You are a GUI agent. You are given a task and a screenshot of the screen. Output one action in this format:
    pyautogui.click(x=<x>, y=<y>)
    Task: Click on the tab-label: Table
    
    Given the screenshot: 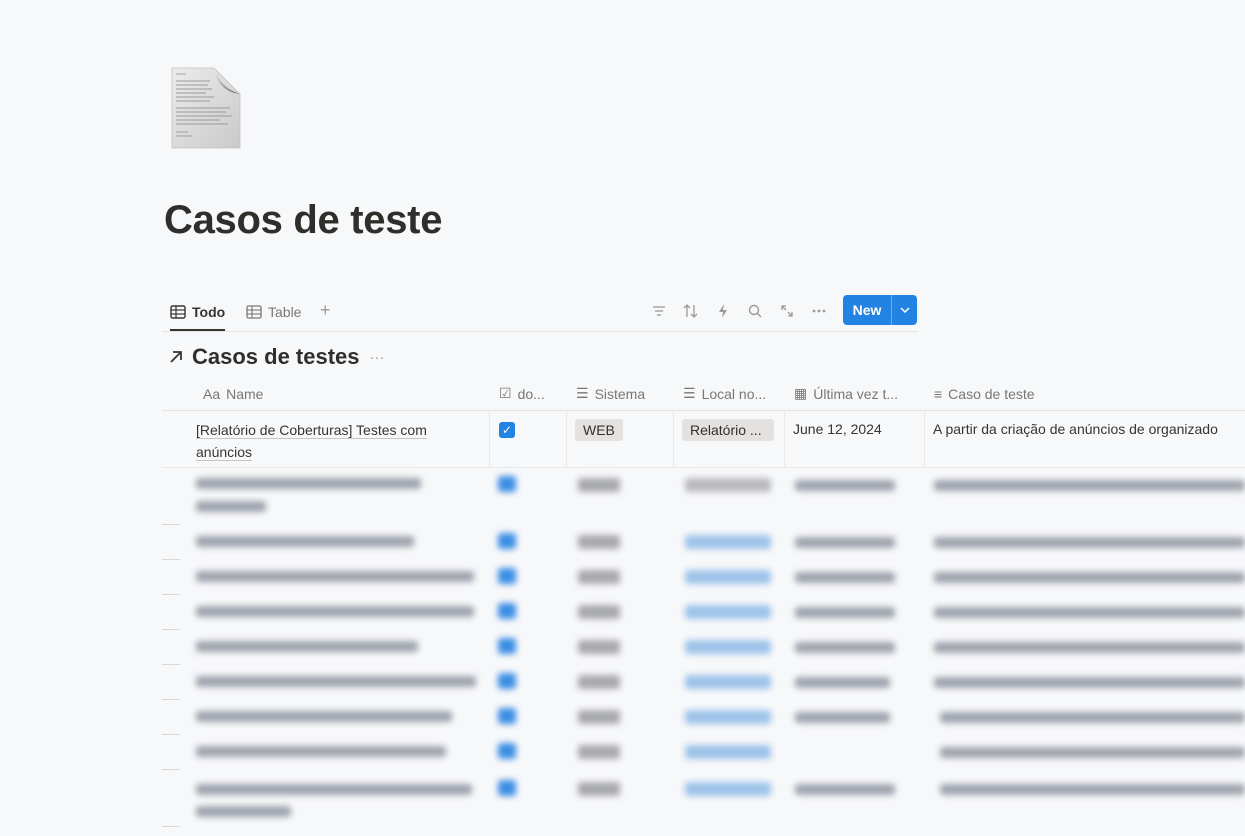 What is the action you would take?
    pyautogui.click(x=285, y=312)
    